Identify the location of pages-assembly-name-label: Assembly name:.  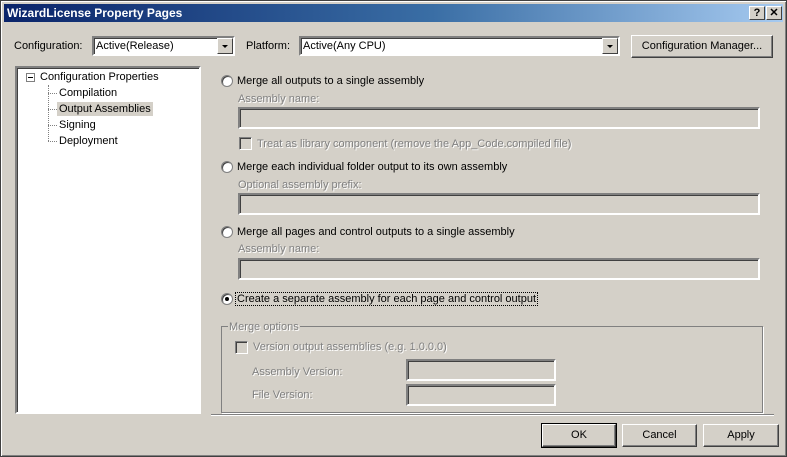
(279, 249).